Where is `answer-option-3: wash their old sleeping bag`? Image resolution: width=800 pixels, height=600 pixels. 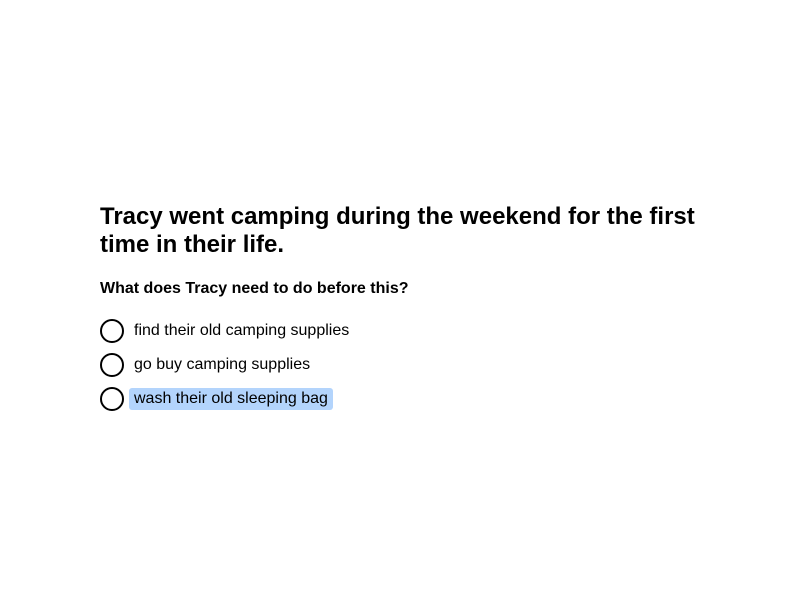 answer-option-3: wash their old sleeping bag is located at coordinates (410, 399).